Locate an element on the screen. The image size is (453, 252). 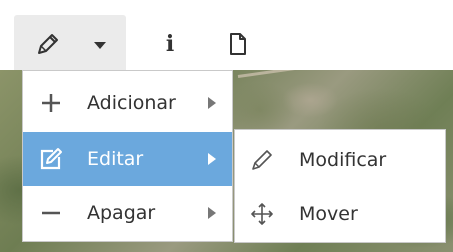
info-icon: i is located at coordinates (170, 44).